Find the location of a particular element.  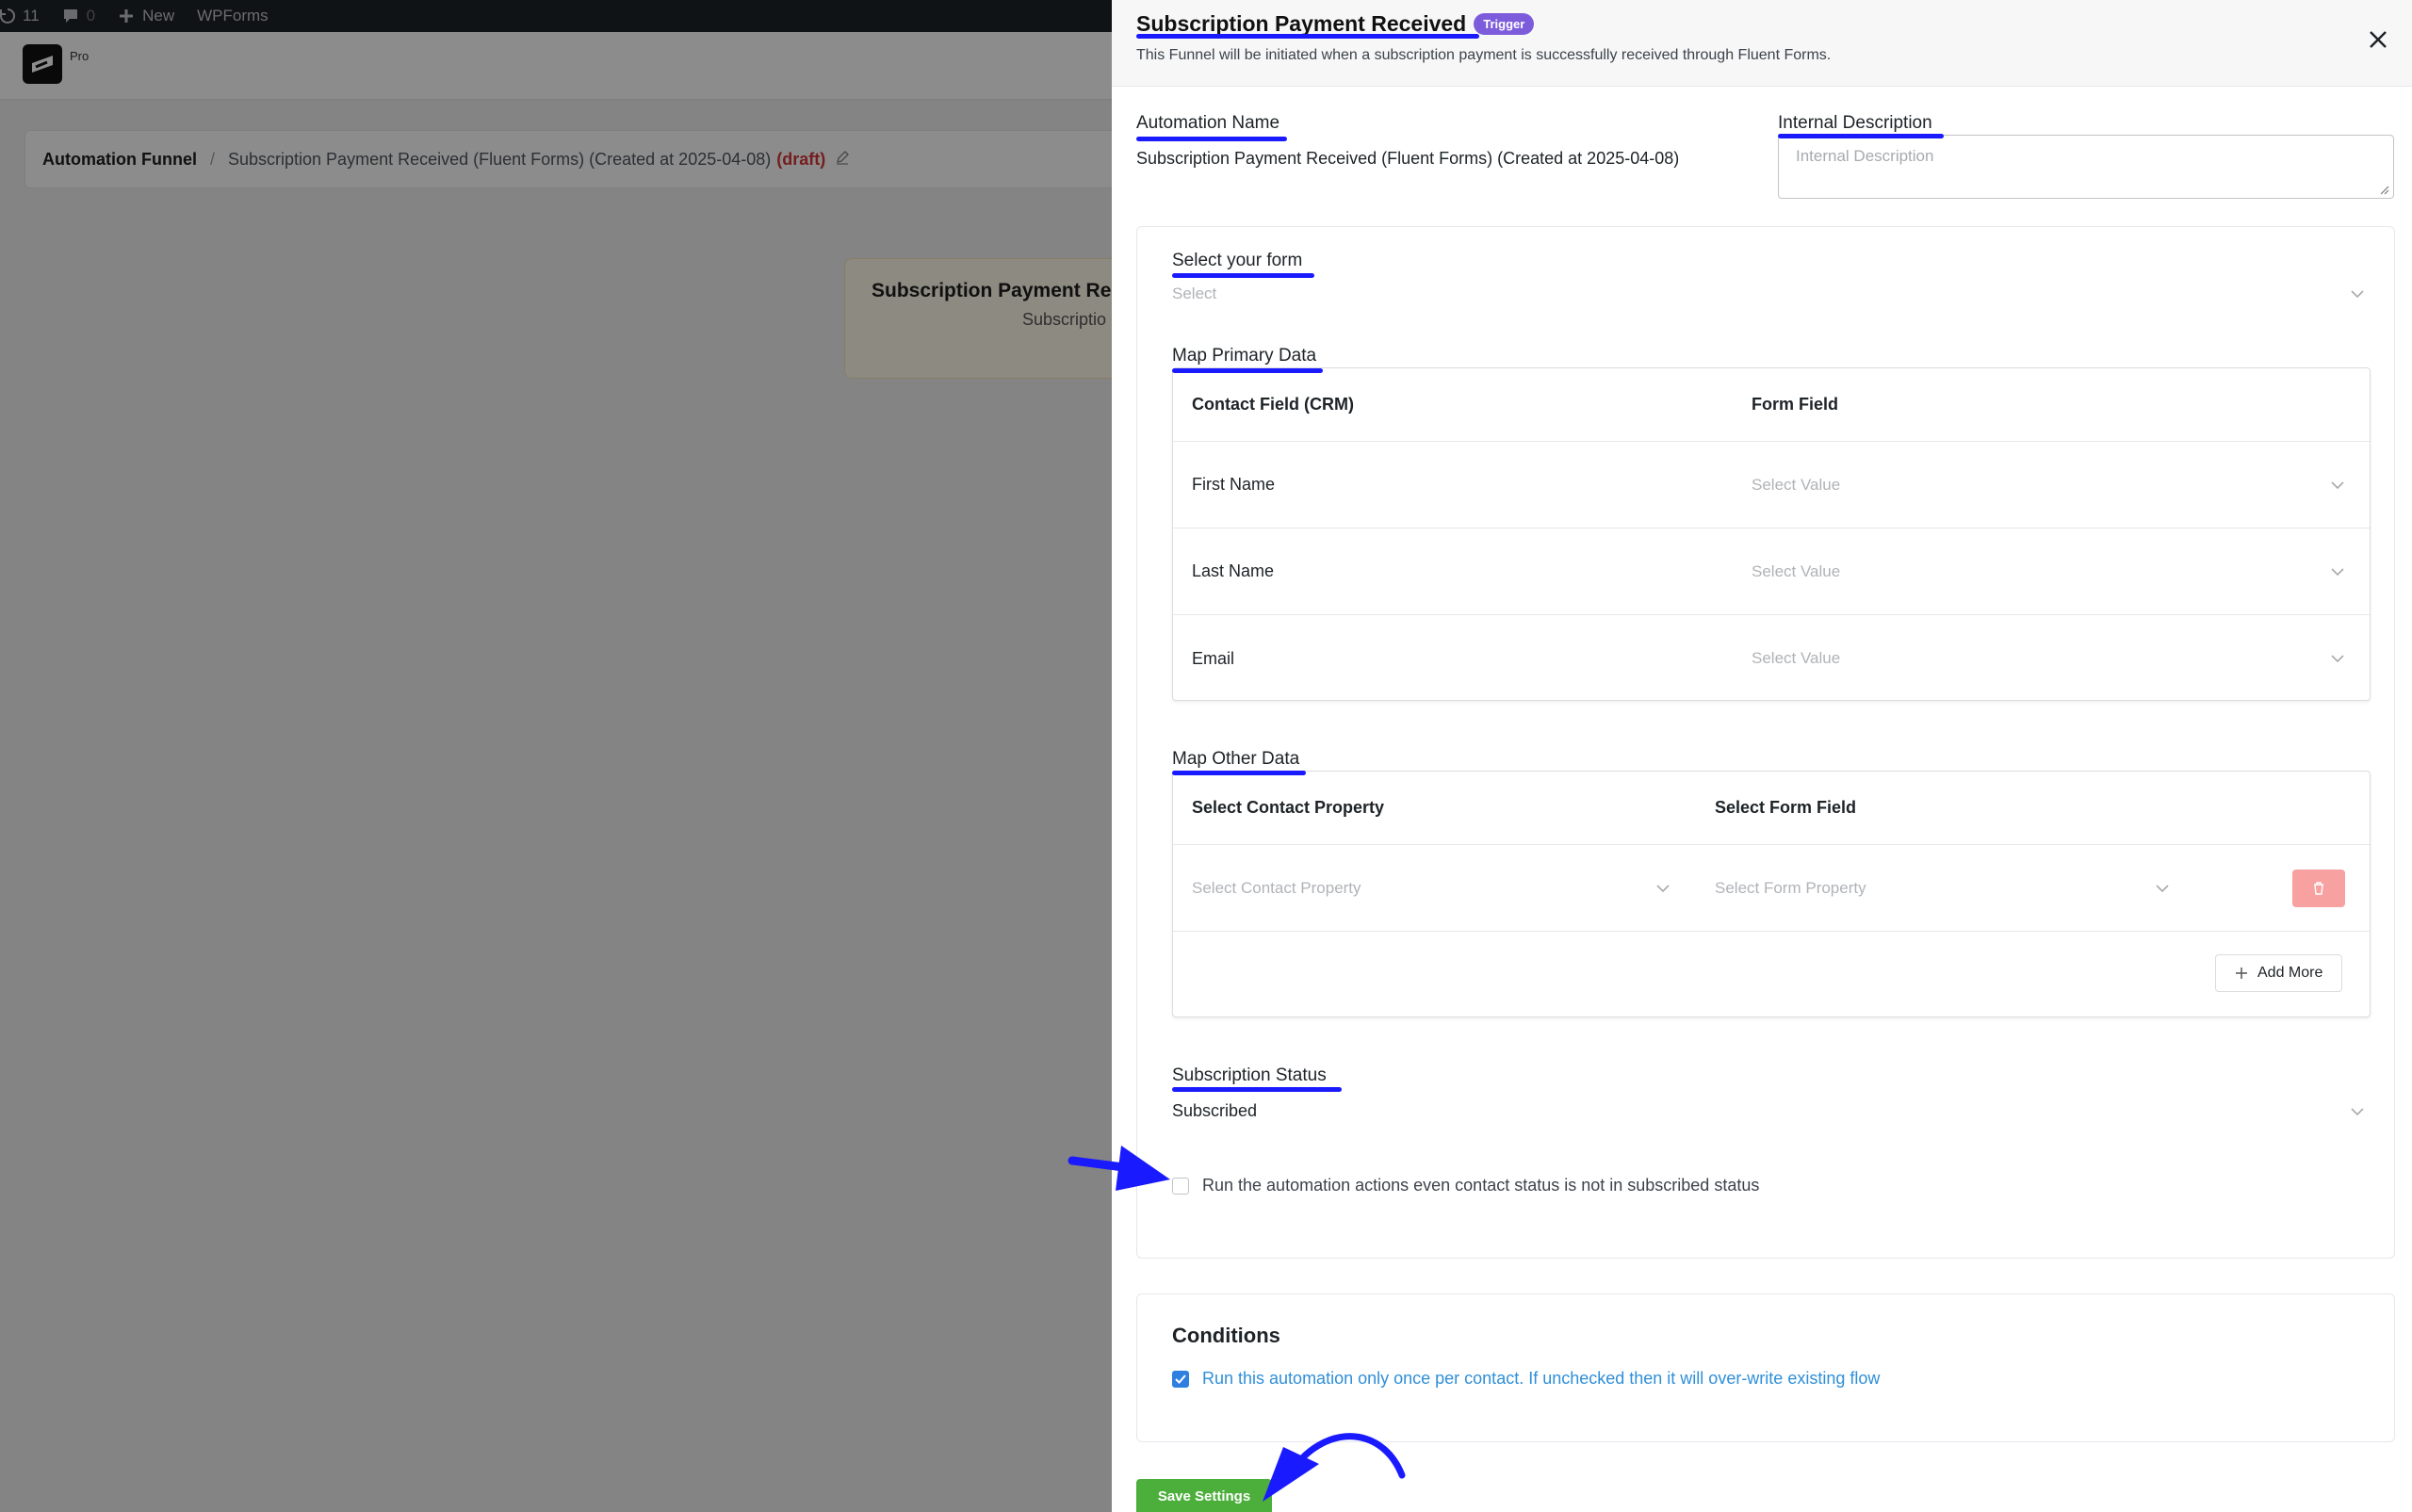

add-more-label: Add More is located at coordinates (2290, 973).